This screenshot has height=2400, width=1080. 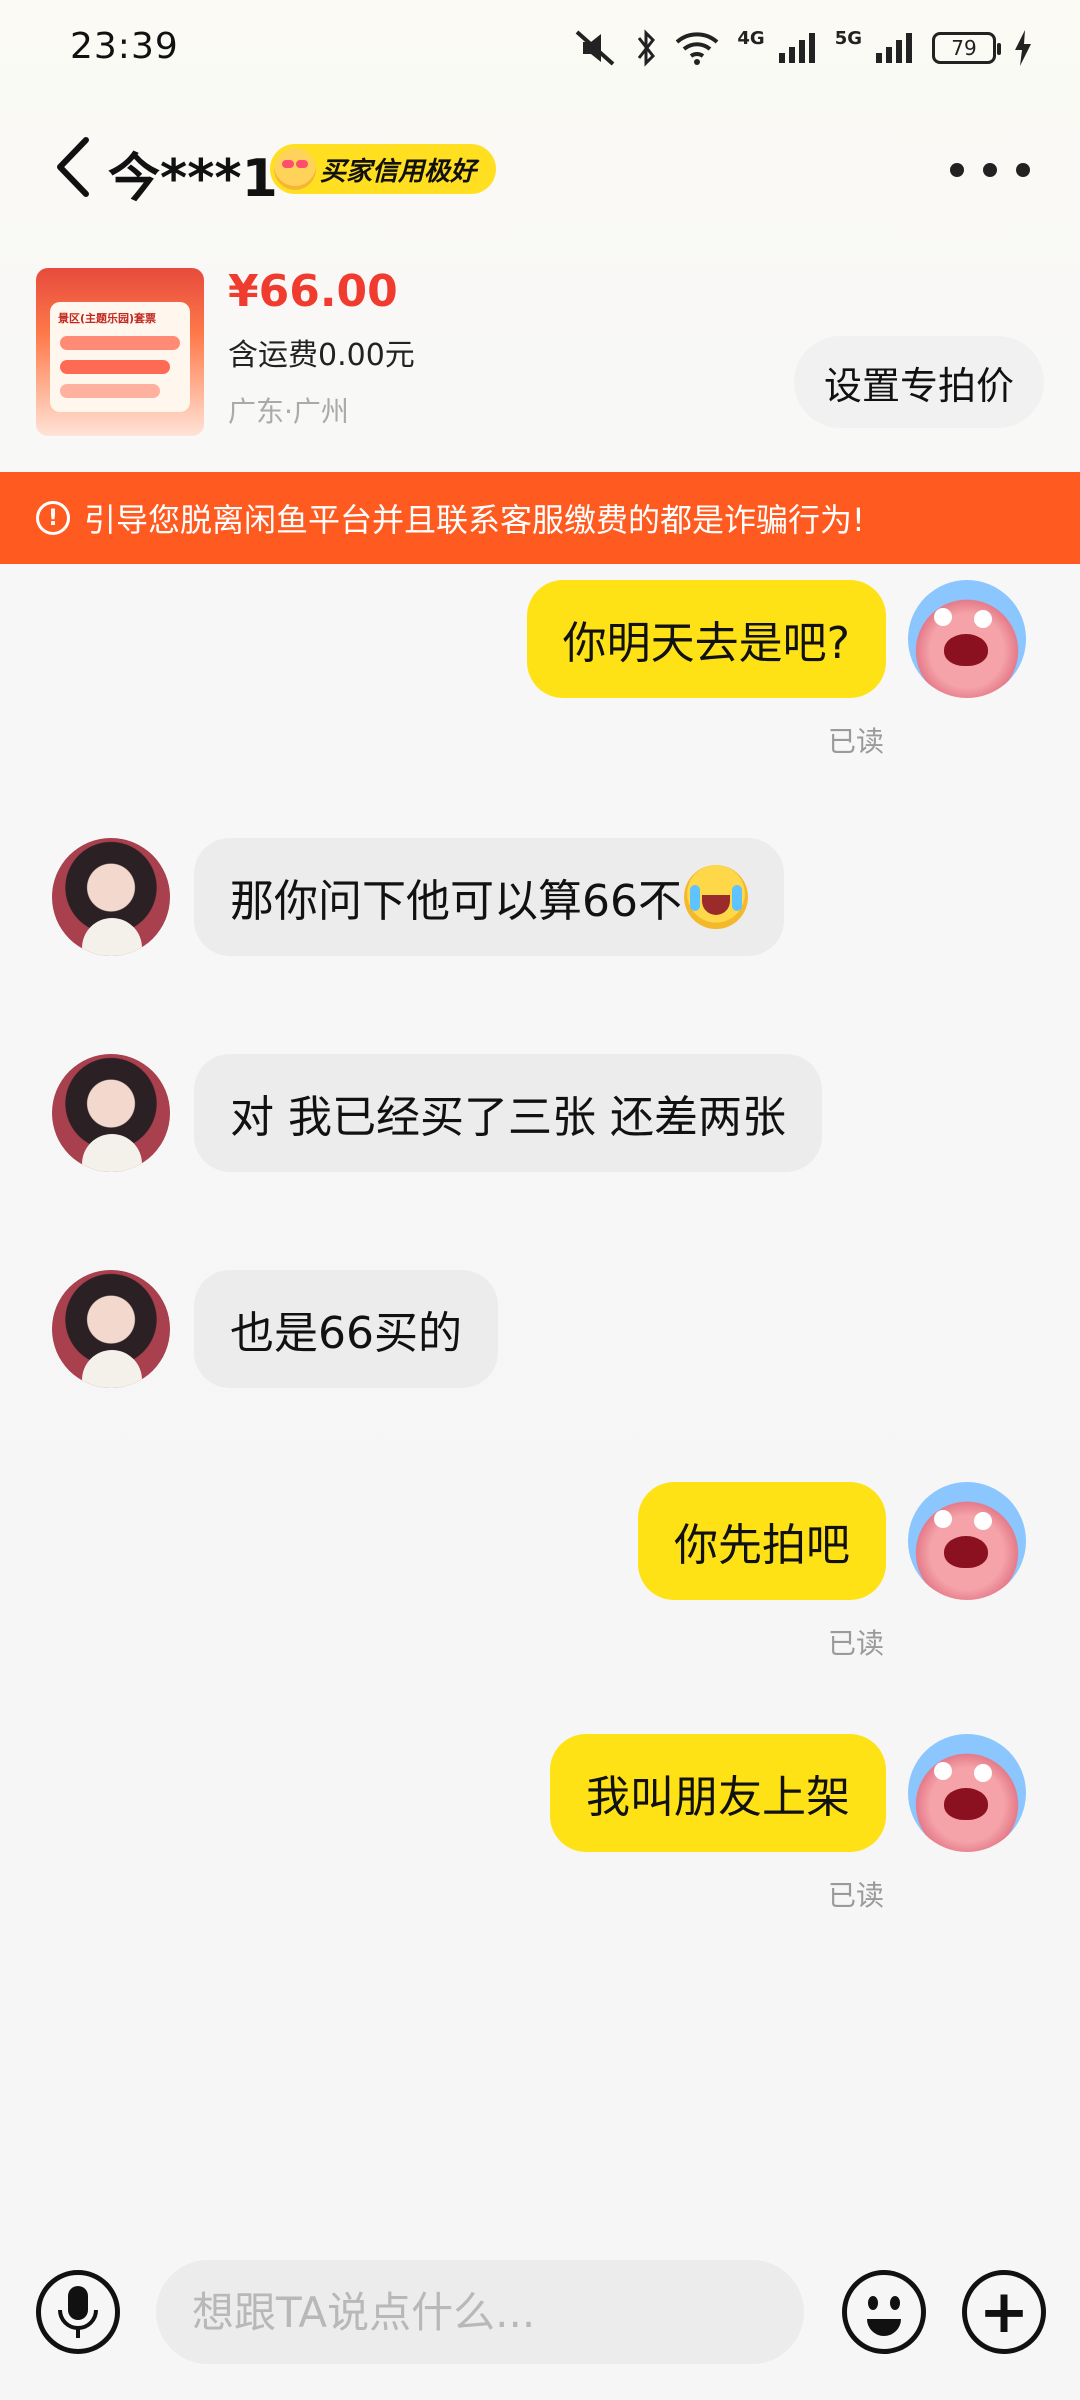 What do you see at coordinates (313, 291) in the screenshot?
I see `product-price: ¥66.00` at bounding box center [313, 291].